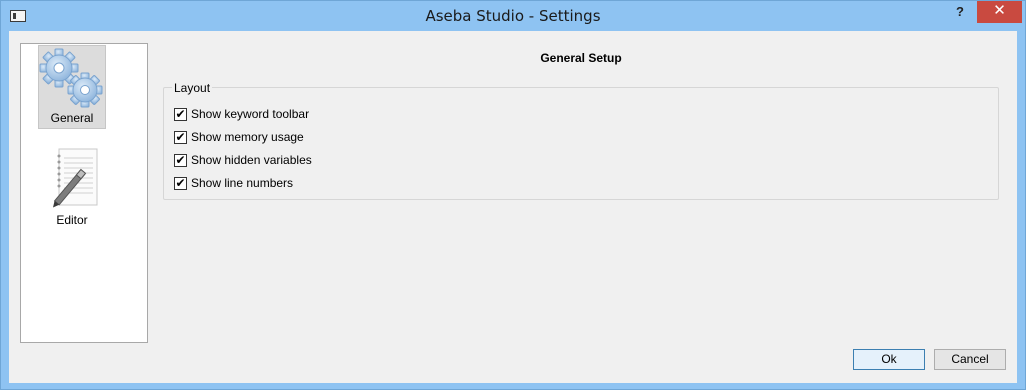  Describe the element at coordinates (72, 220) in the screenshot. I see `sidebar-item-label: Editor` at that location.